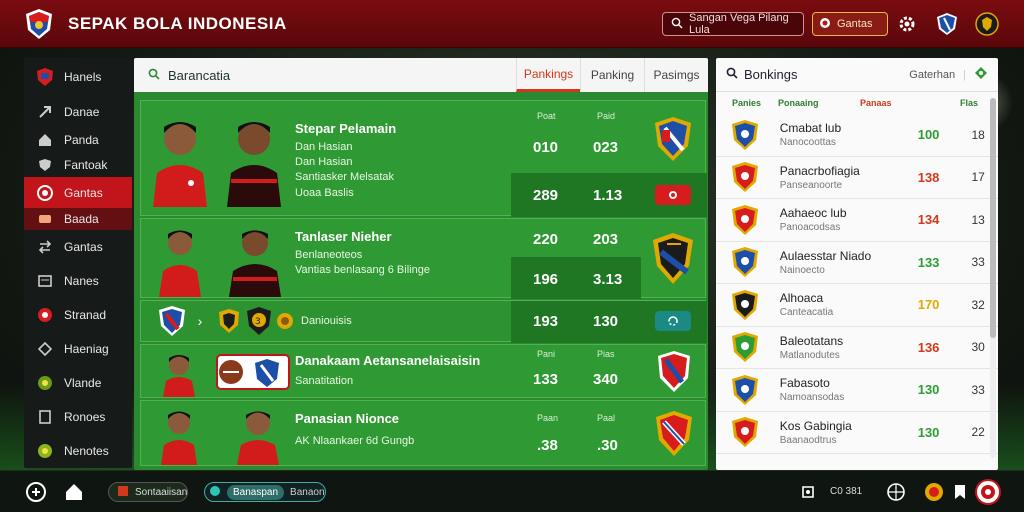  I want to click on stat-value: 220, so click(546, 239).